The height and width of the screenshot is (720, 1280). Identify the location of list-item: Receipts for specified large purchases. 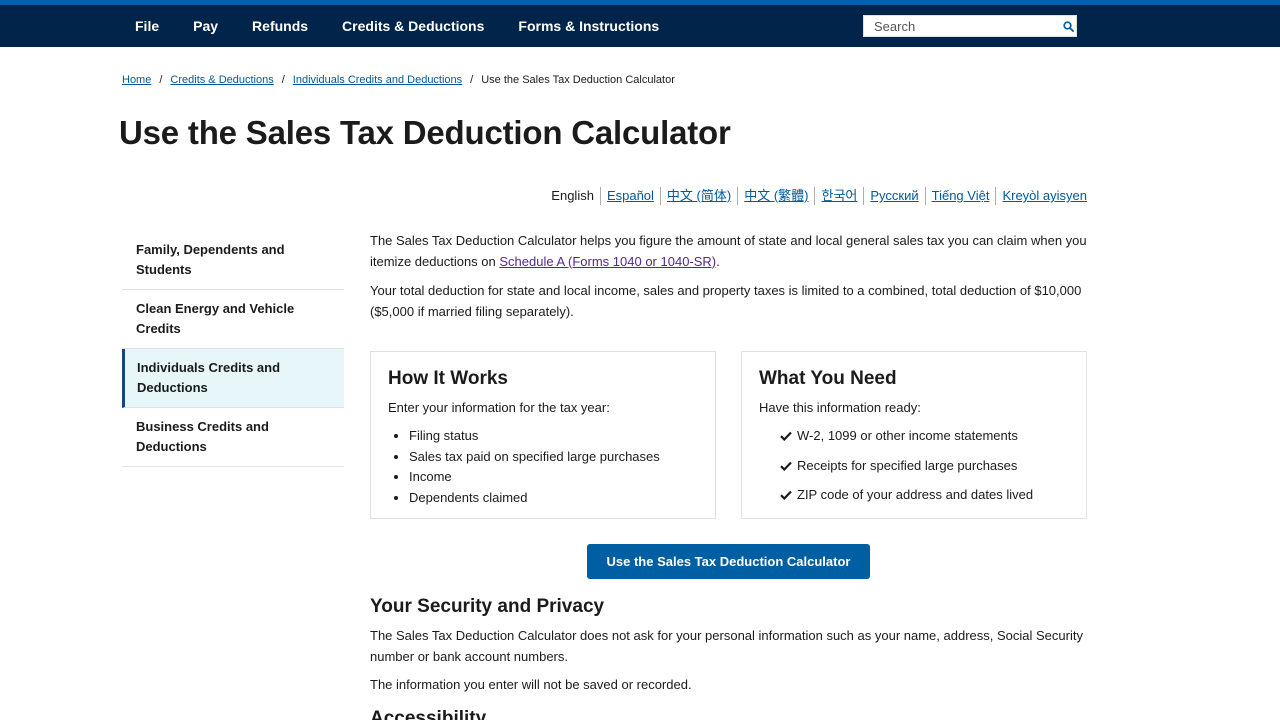
(924, 466).